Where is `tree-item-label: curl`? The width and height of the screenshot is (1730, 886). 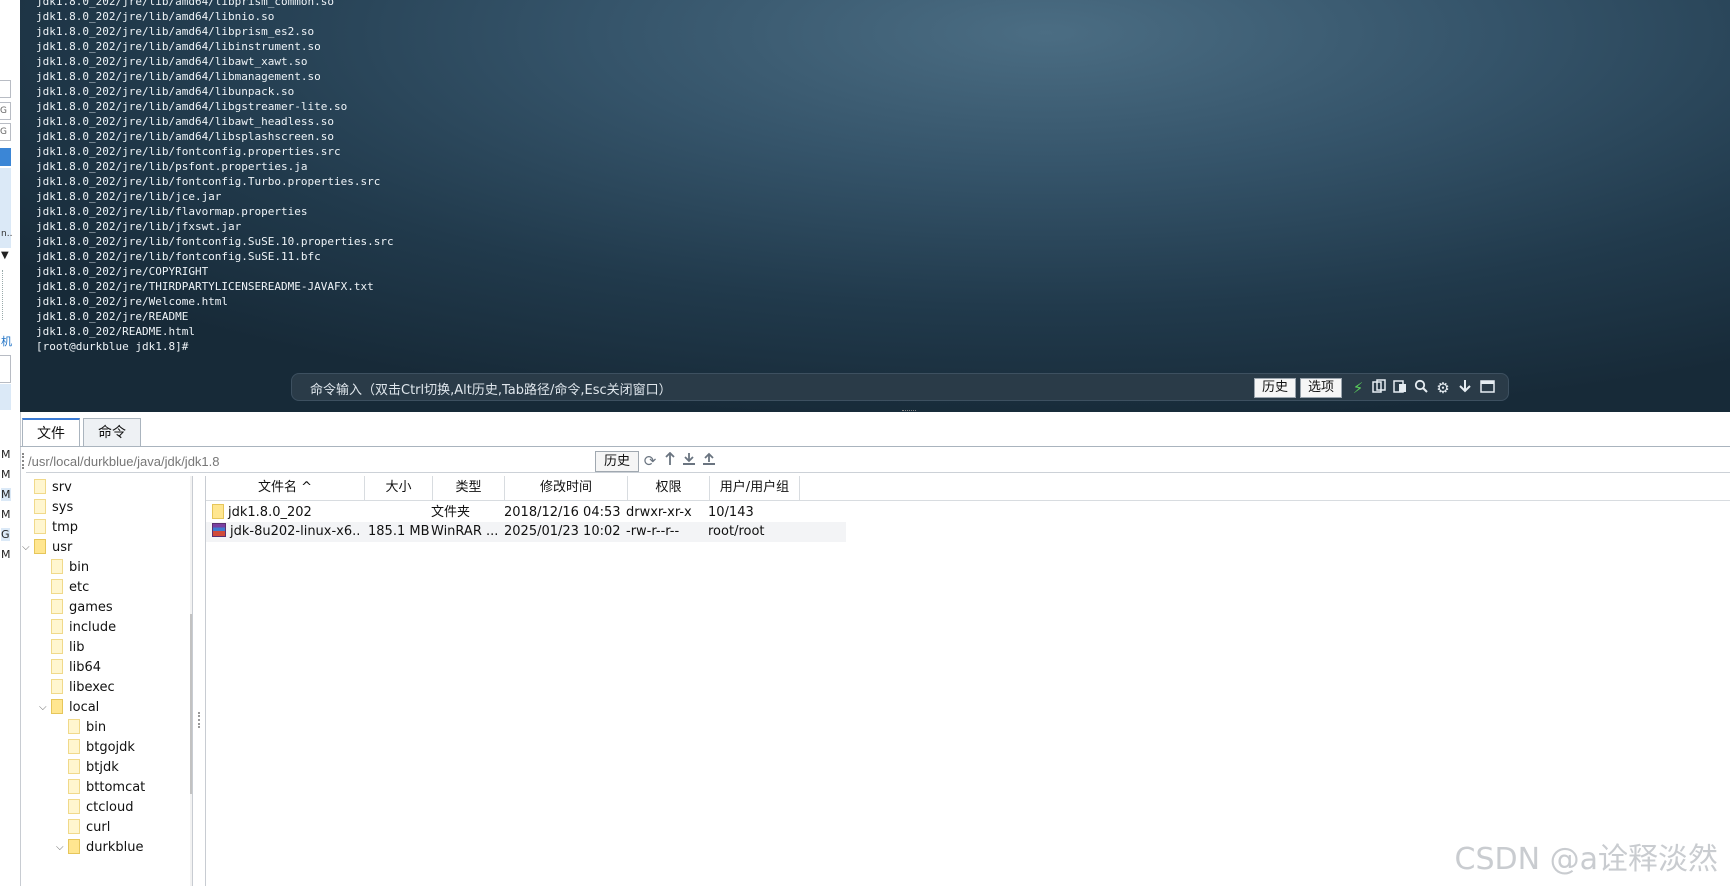
tree-item-label: curl is located at coordinates (98, 827).